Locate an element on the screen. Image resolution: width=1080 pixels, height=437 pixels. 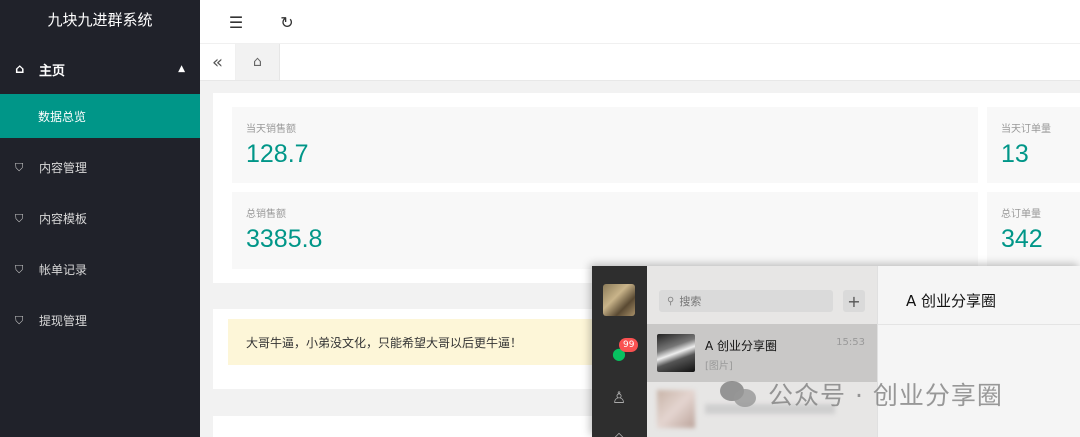
stat-value: 3385.8 is located at coordinates (284, 239).